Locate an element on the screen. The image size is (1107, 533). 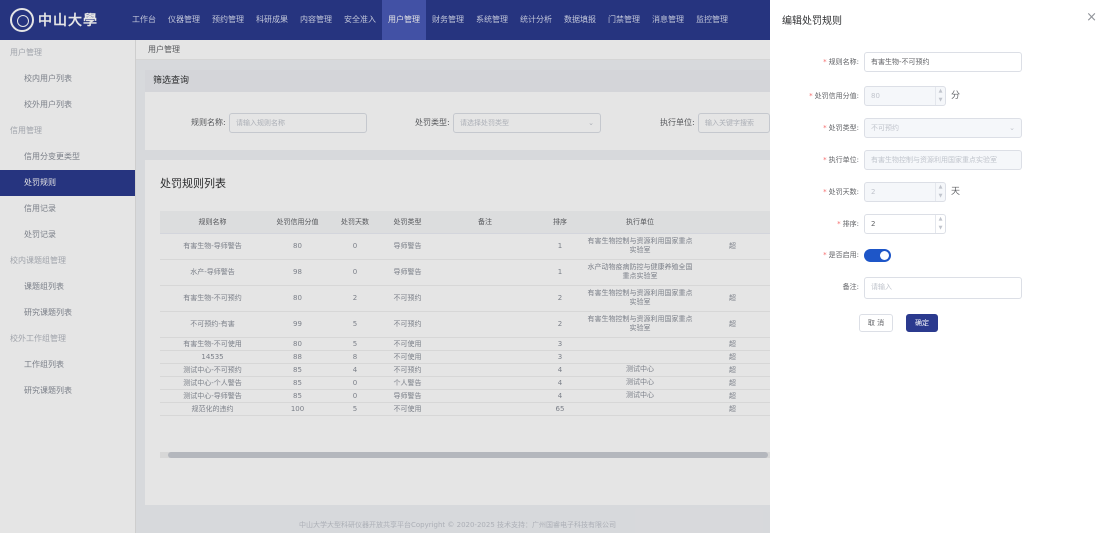
unit-label: * 执行单位: is located at coordinates (841, 160).